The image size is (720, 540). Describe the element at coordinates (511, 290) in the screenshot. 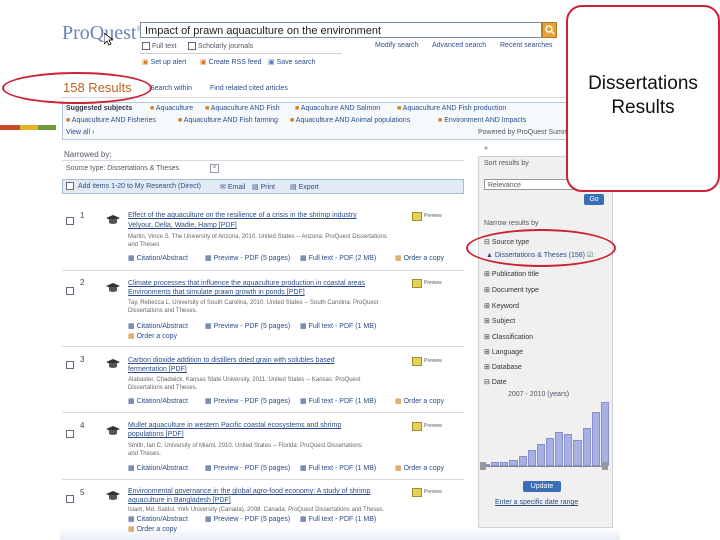

I see `facet-document-type: ⊞ Document type` at that location.